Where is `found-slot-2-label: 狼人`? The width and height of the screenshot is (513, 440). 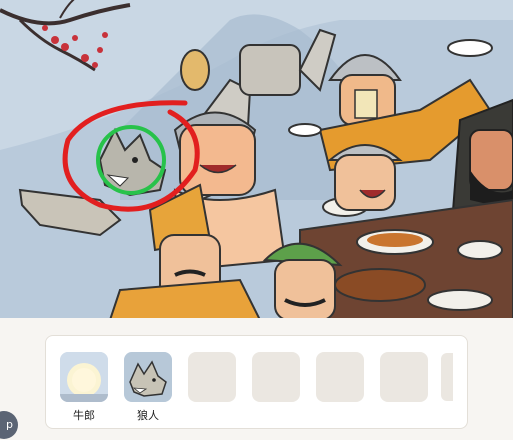 found-slot-2-label: 狼人 is located at coordinates (148, 415).